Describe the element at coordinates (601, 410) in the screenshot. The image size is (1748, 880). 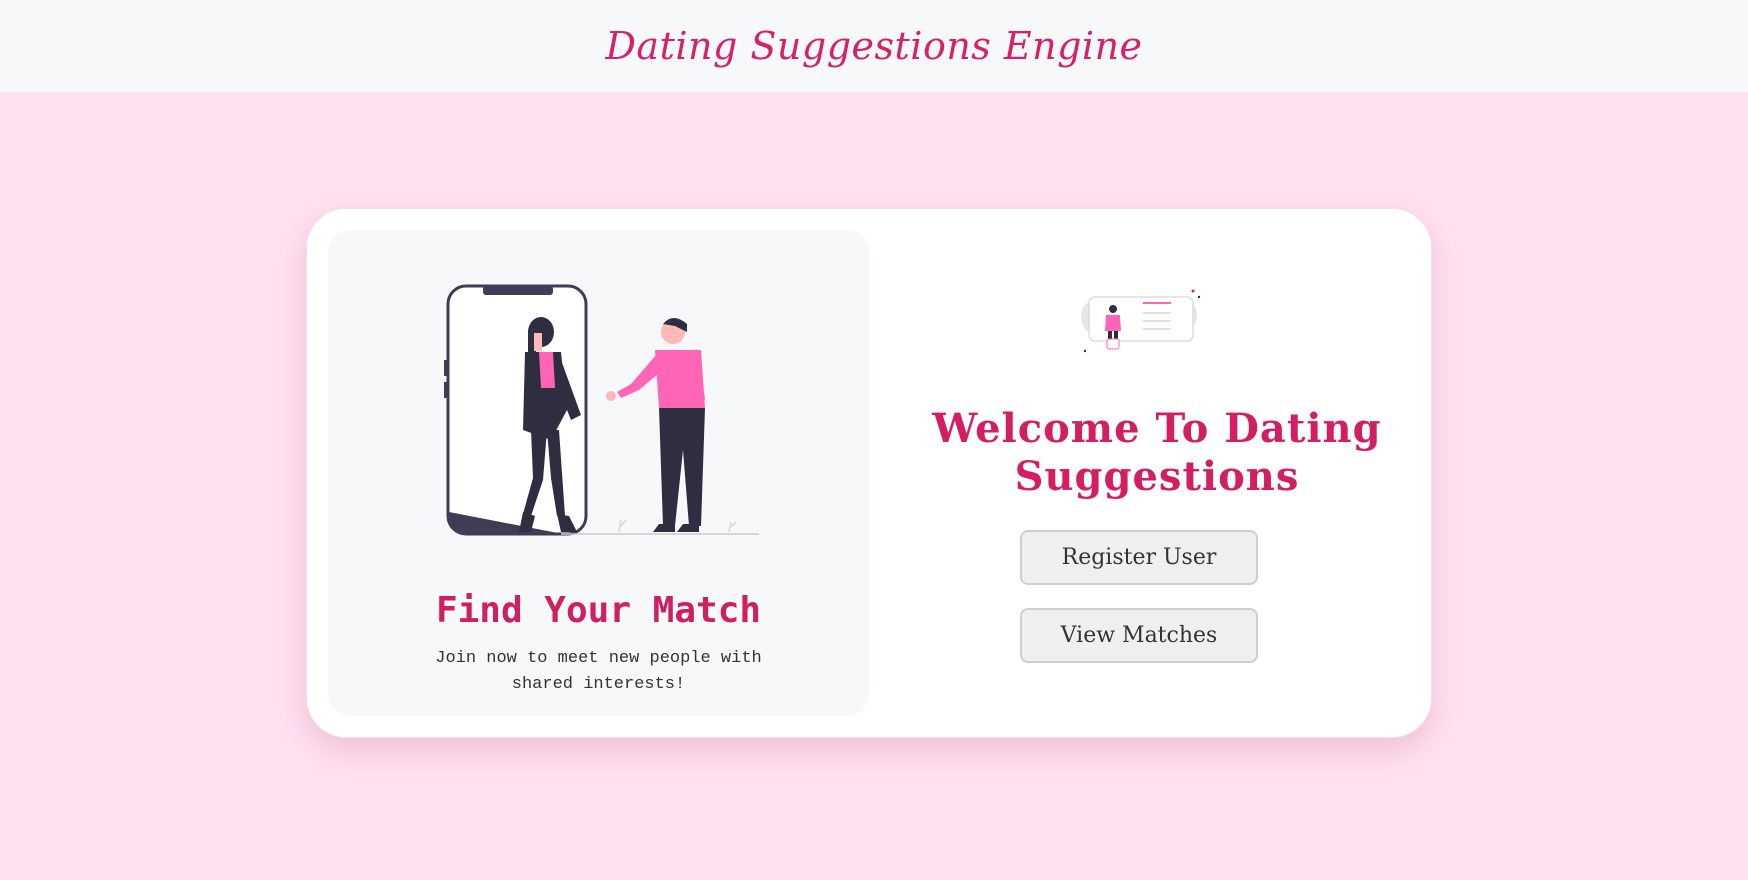
I see `couple-phone-illustration` at that location.